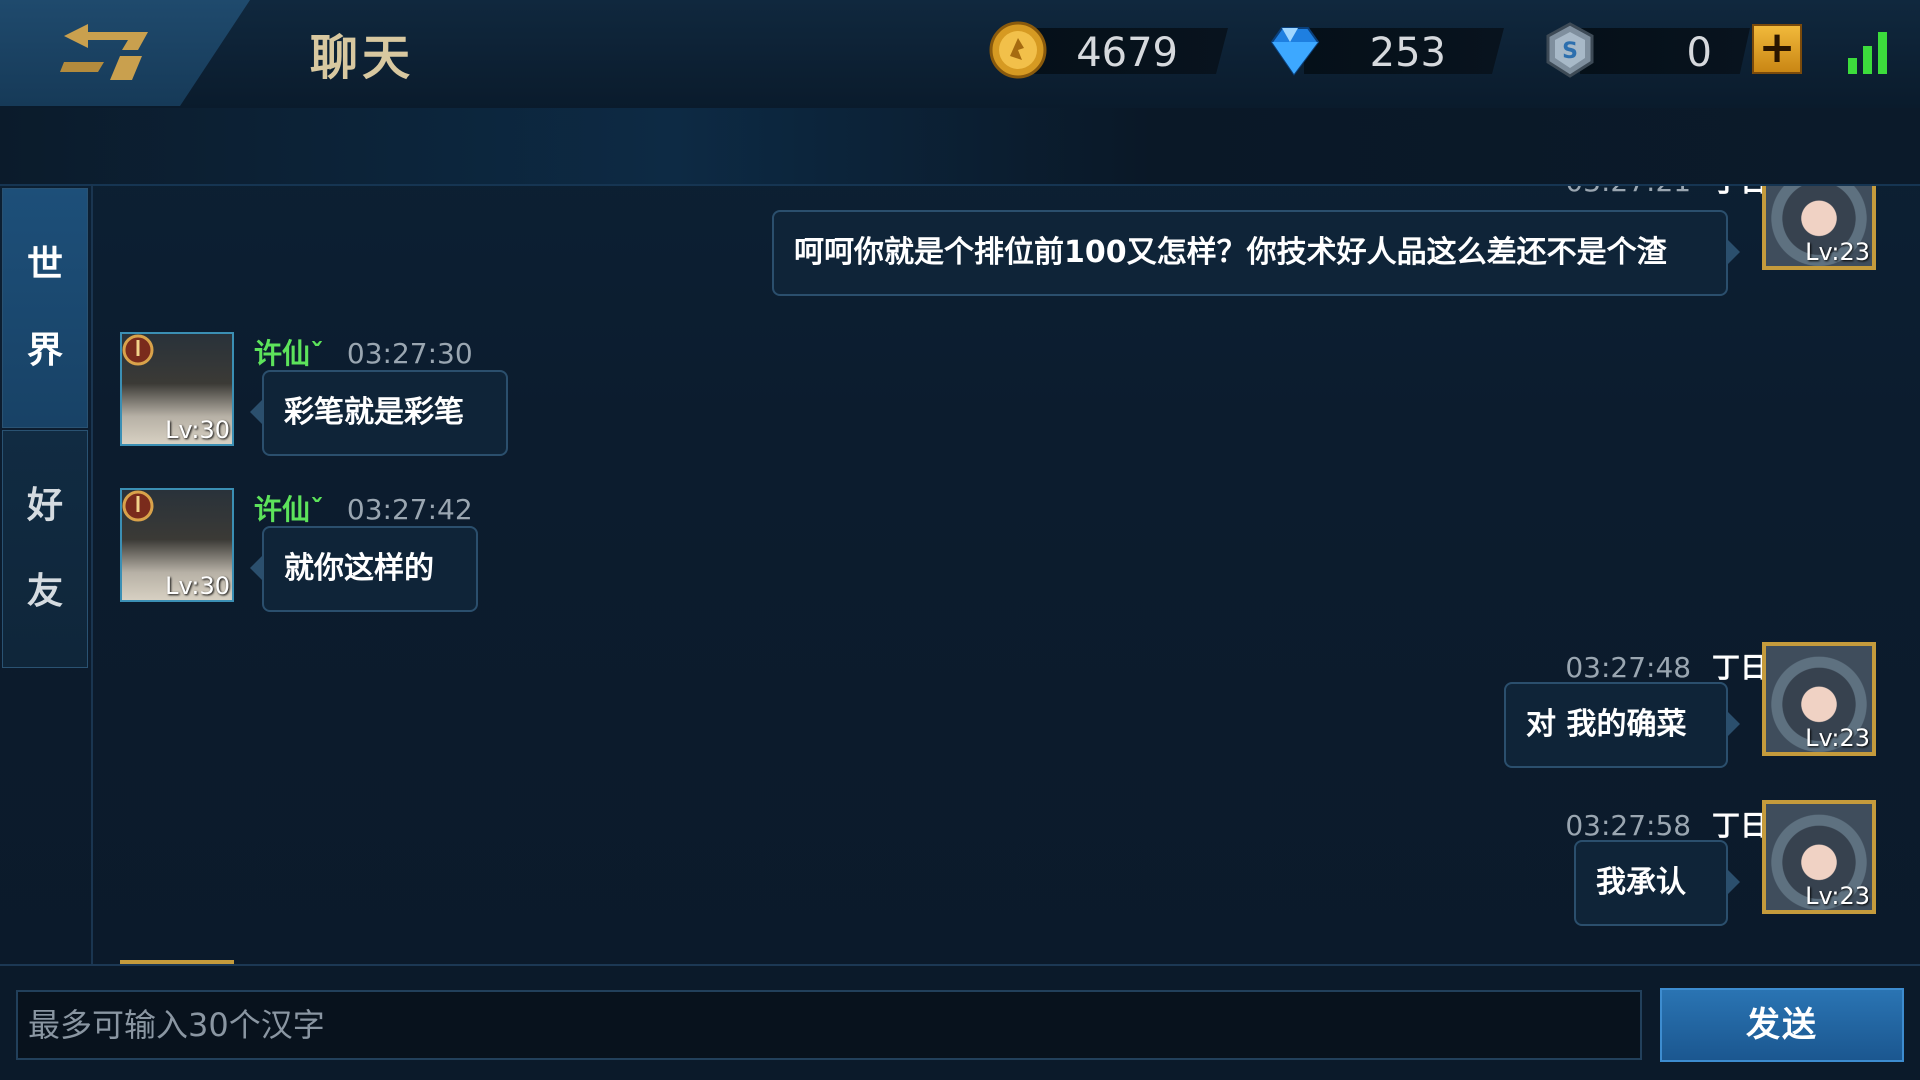 The image size is (1920, 1080). Describe the element at coordinates (1628, 667) in the screenshot. I see `message-time: 03:27:48` at that location.